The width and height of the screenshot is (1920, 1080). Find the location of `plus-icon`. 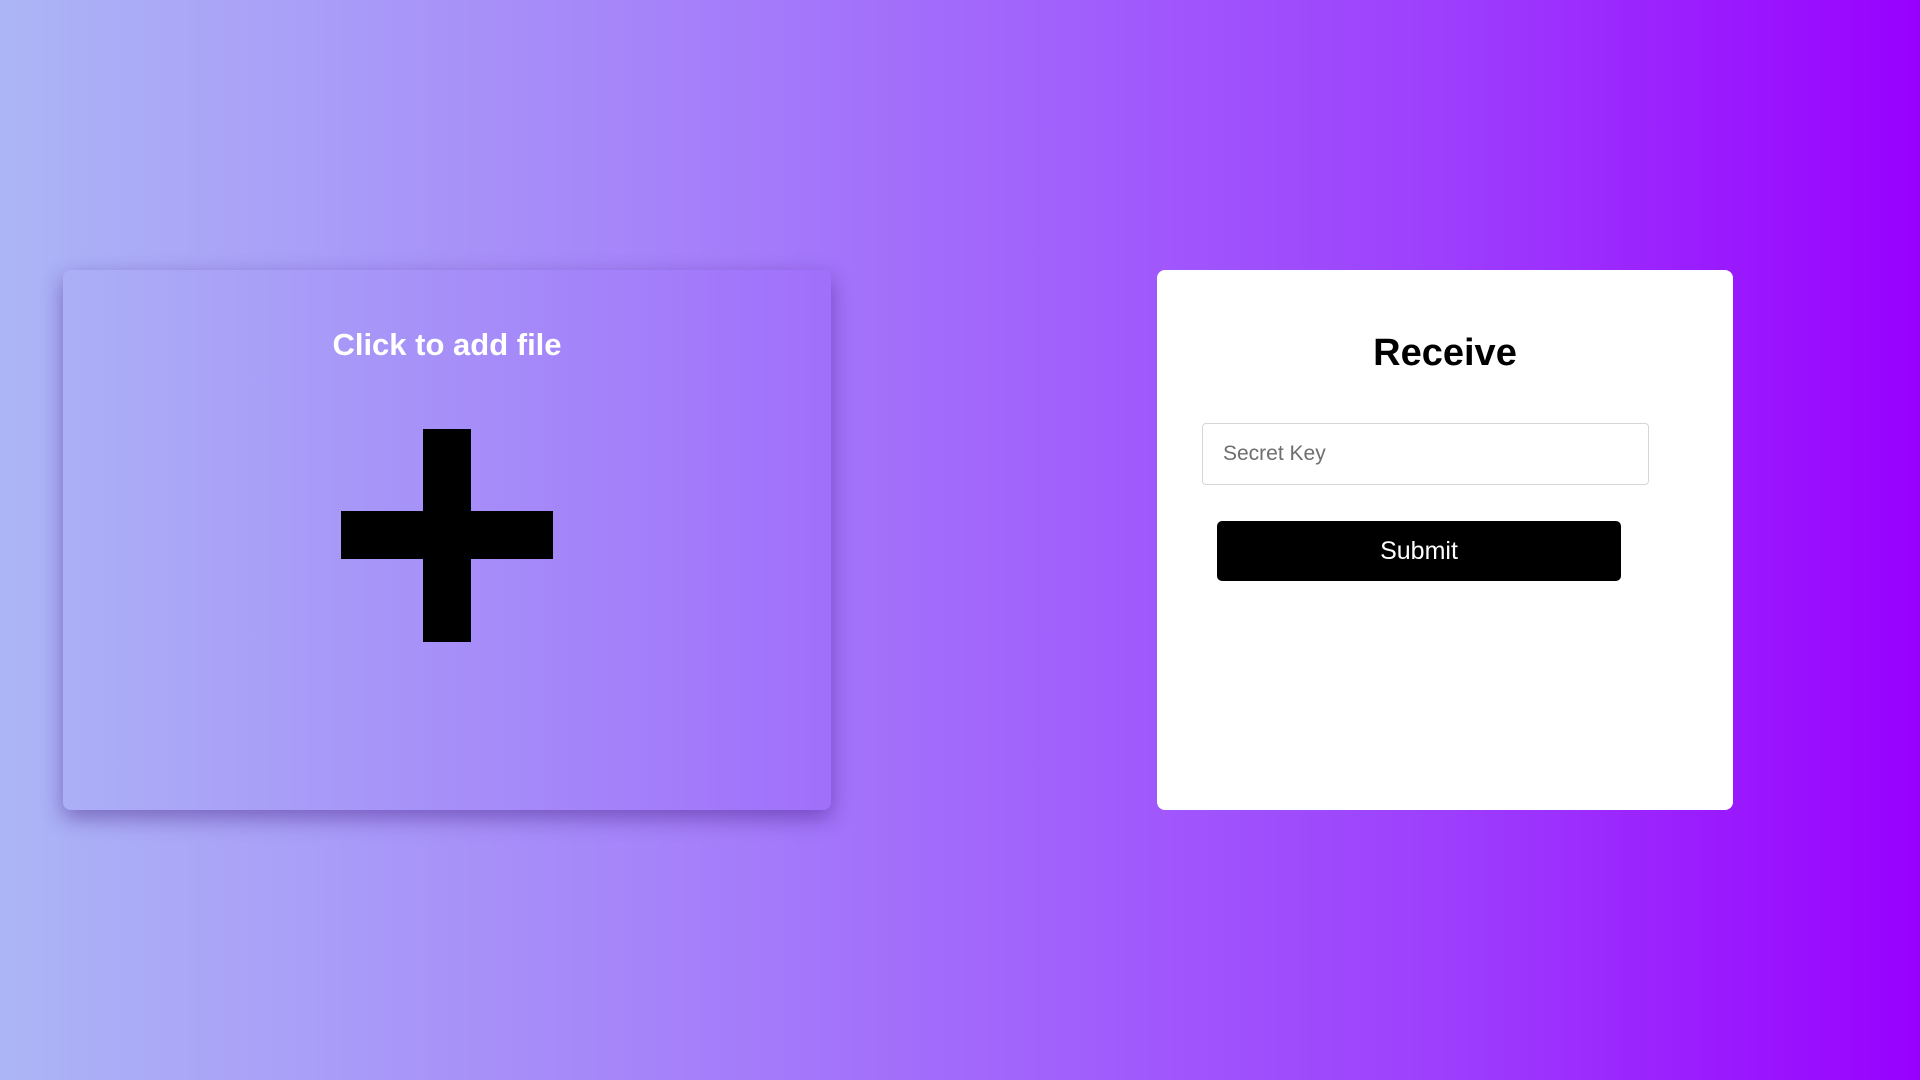

plus-icon is located at coordinates (447, 535).